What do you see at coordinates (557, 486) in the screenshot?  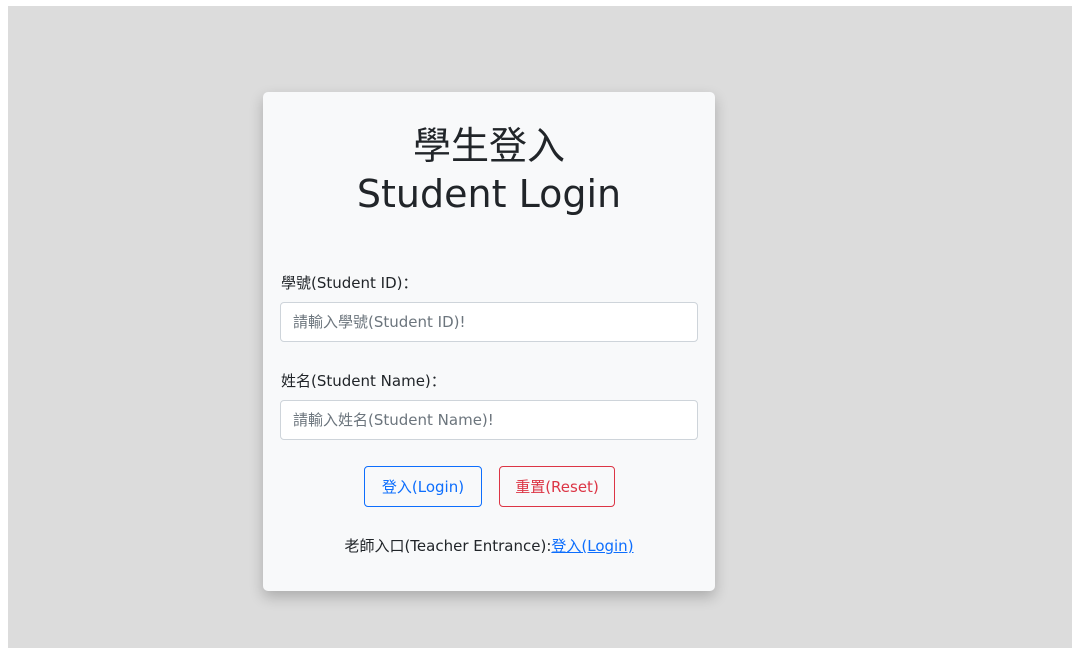 I see `reset-button: 重置(Reset)` at bounding box center [557, 486].